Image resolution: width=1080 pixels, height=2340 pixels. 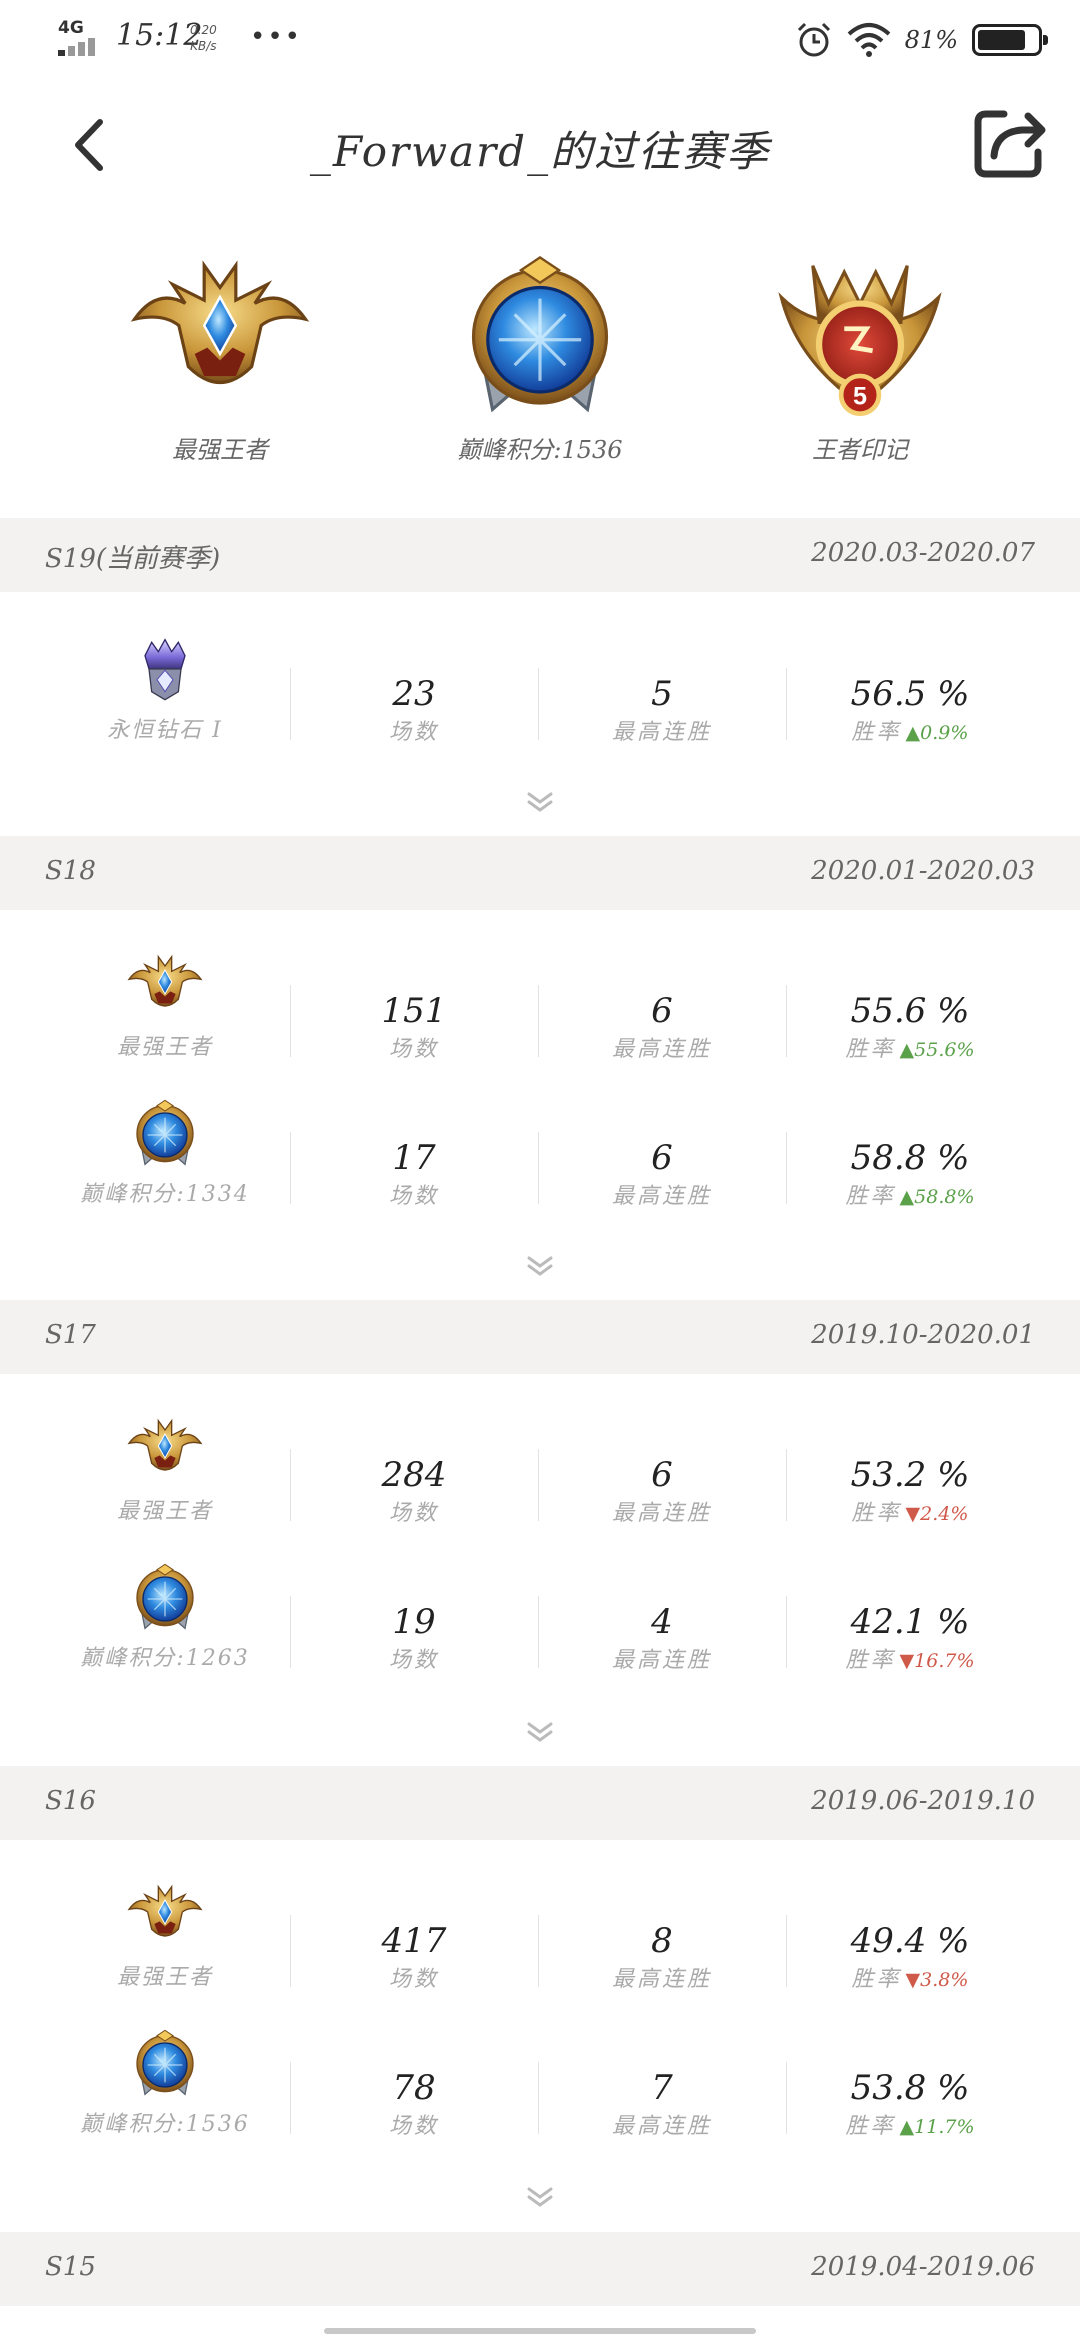 I want to click on winrate-label: 胜率 ▼2.4%, so click(x=910, y=1511).